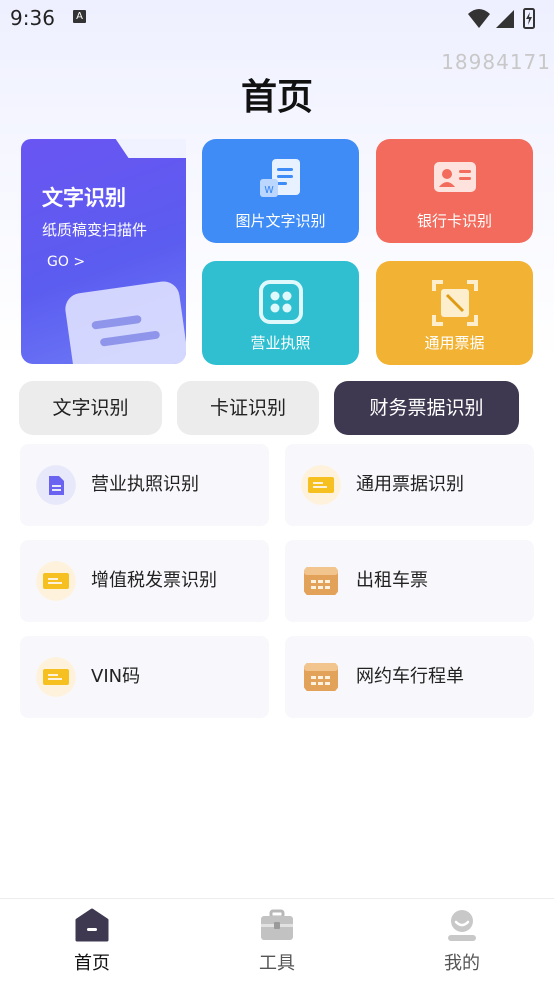  What do you see at coordinates (280, 302) in the screenshot?
I see `scan-frame-icon` at bounding box center [280, 302].